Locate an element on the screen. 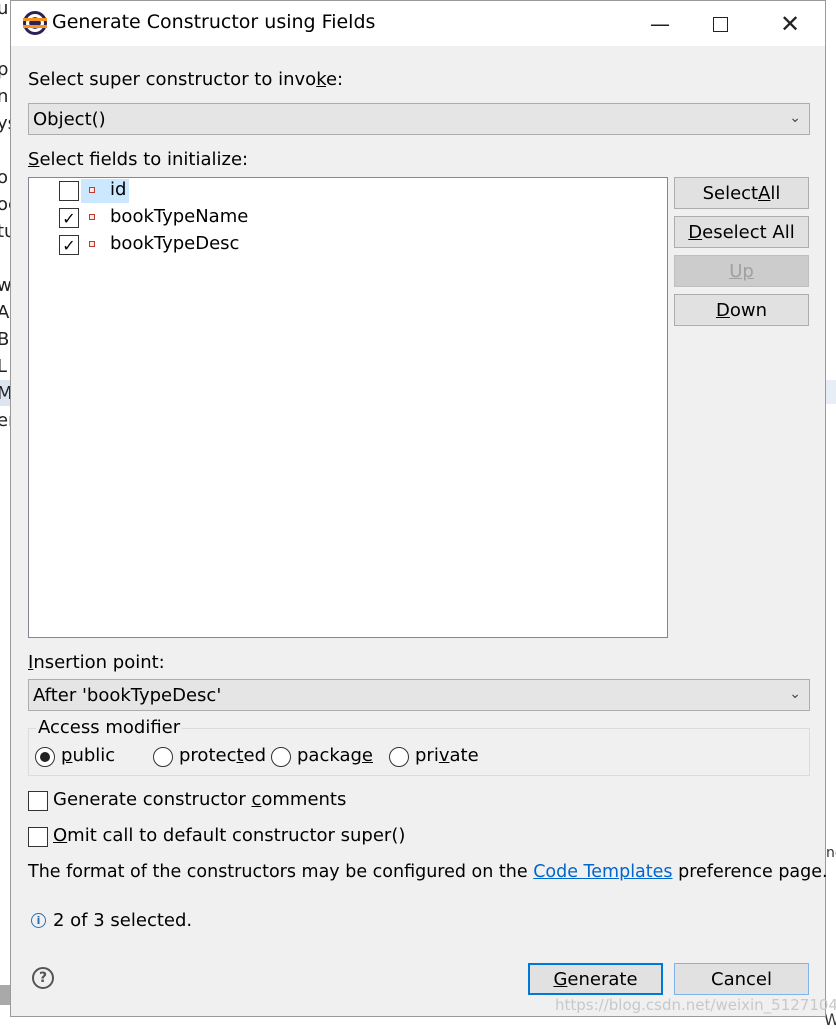  up-button: Up is located at coordinates (741, 271).